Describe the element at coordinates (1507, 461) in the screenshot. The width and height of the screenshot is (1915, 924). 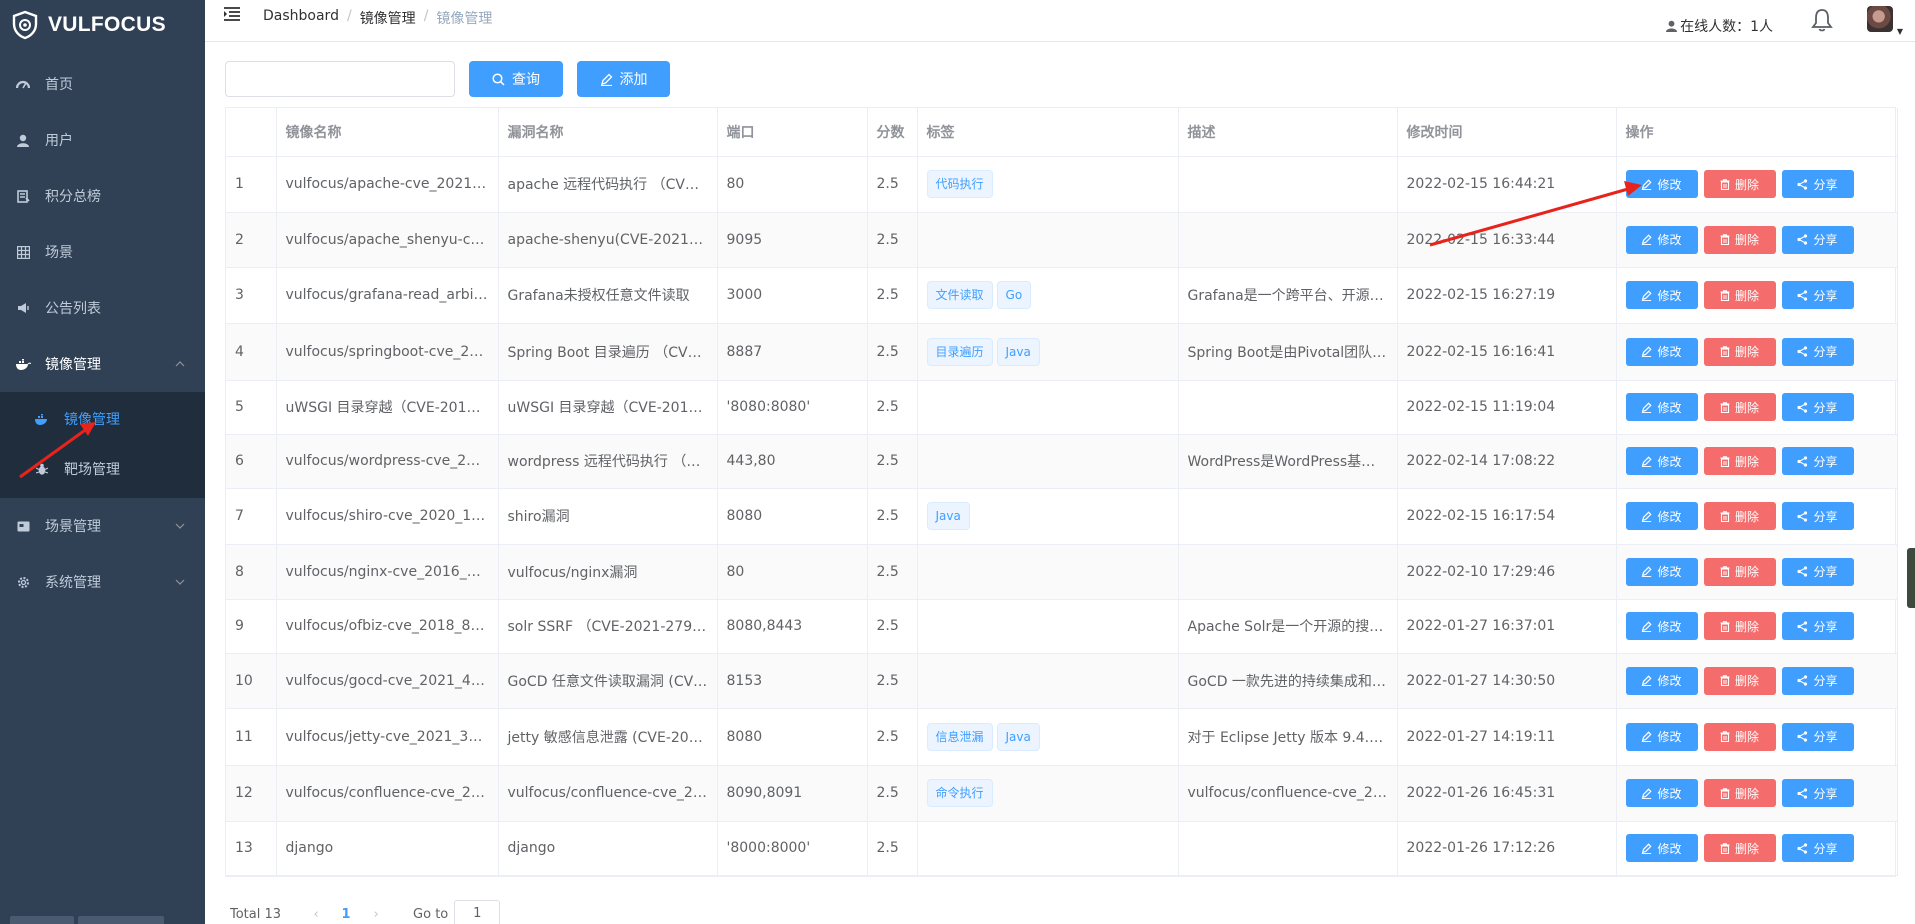
I see `cell-modified-time: 2022-02-14 17:08:22` at that location.